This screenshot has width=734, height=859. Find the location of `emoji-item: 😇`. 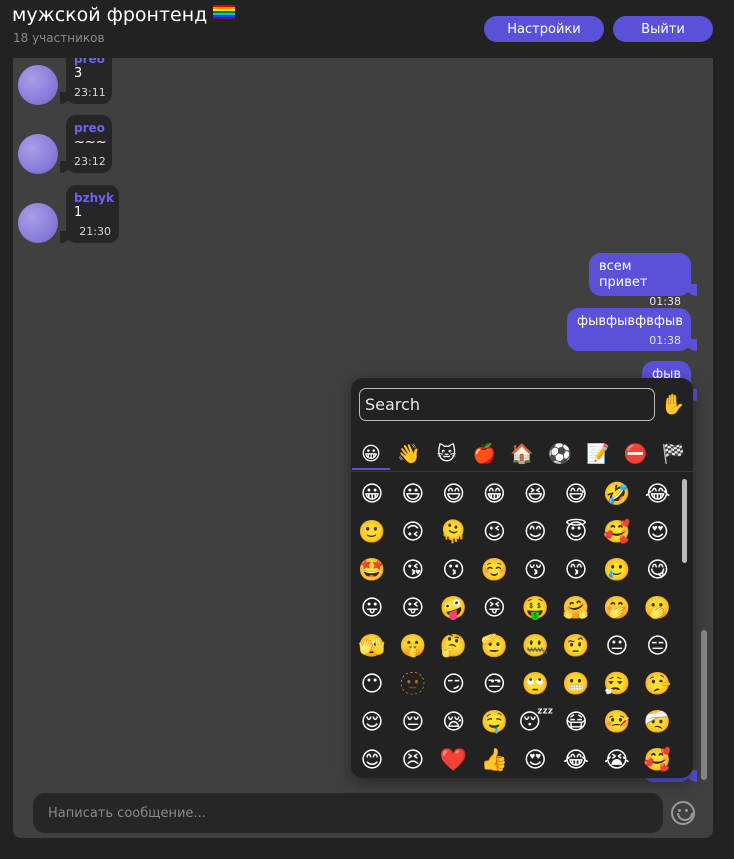

emoji-item: 😇 is located at coordinates (576, 533).